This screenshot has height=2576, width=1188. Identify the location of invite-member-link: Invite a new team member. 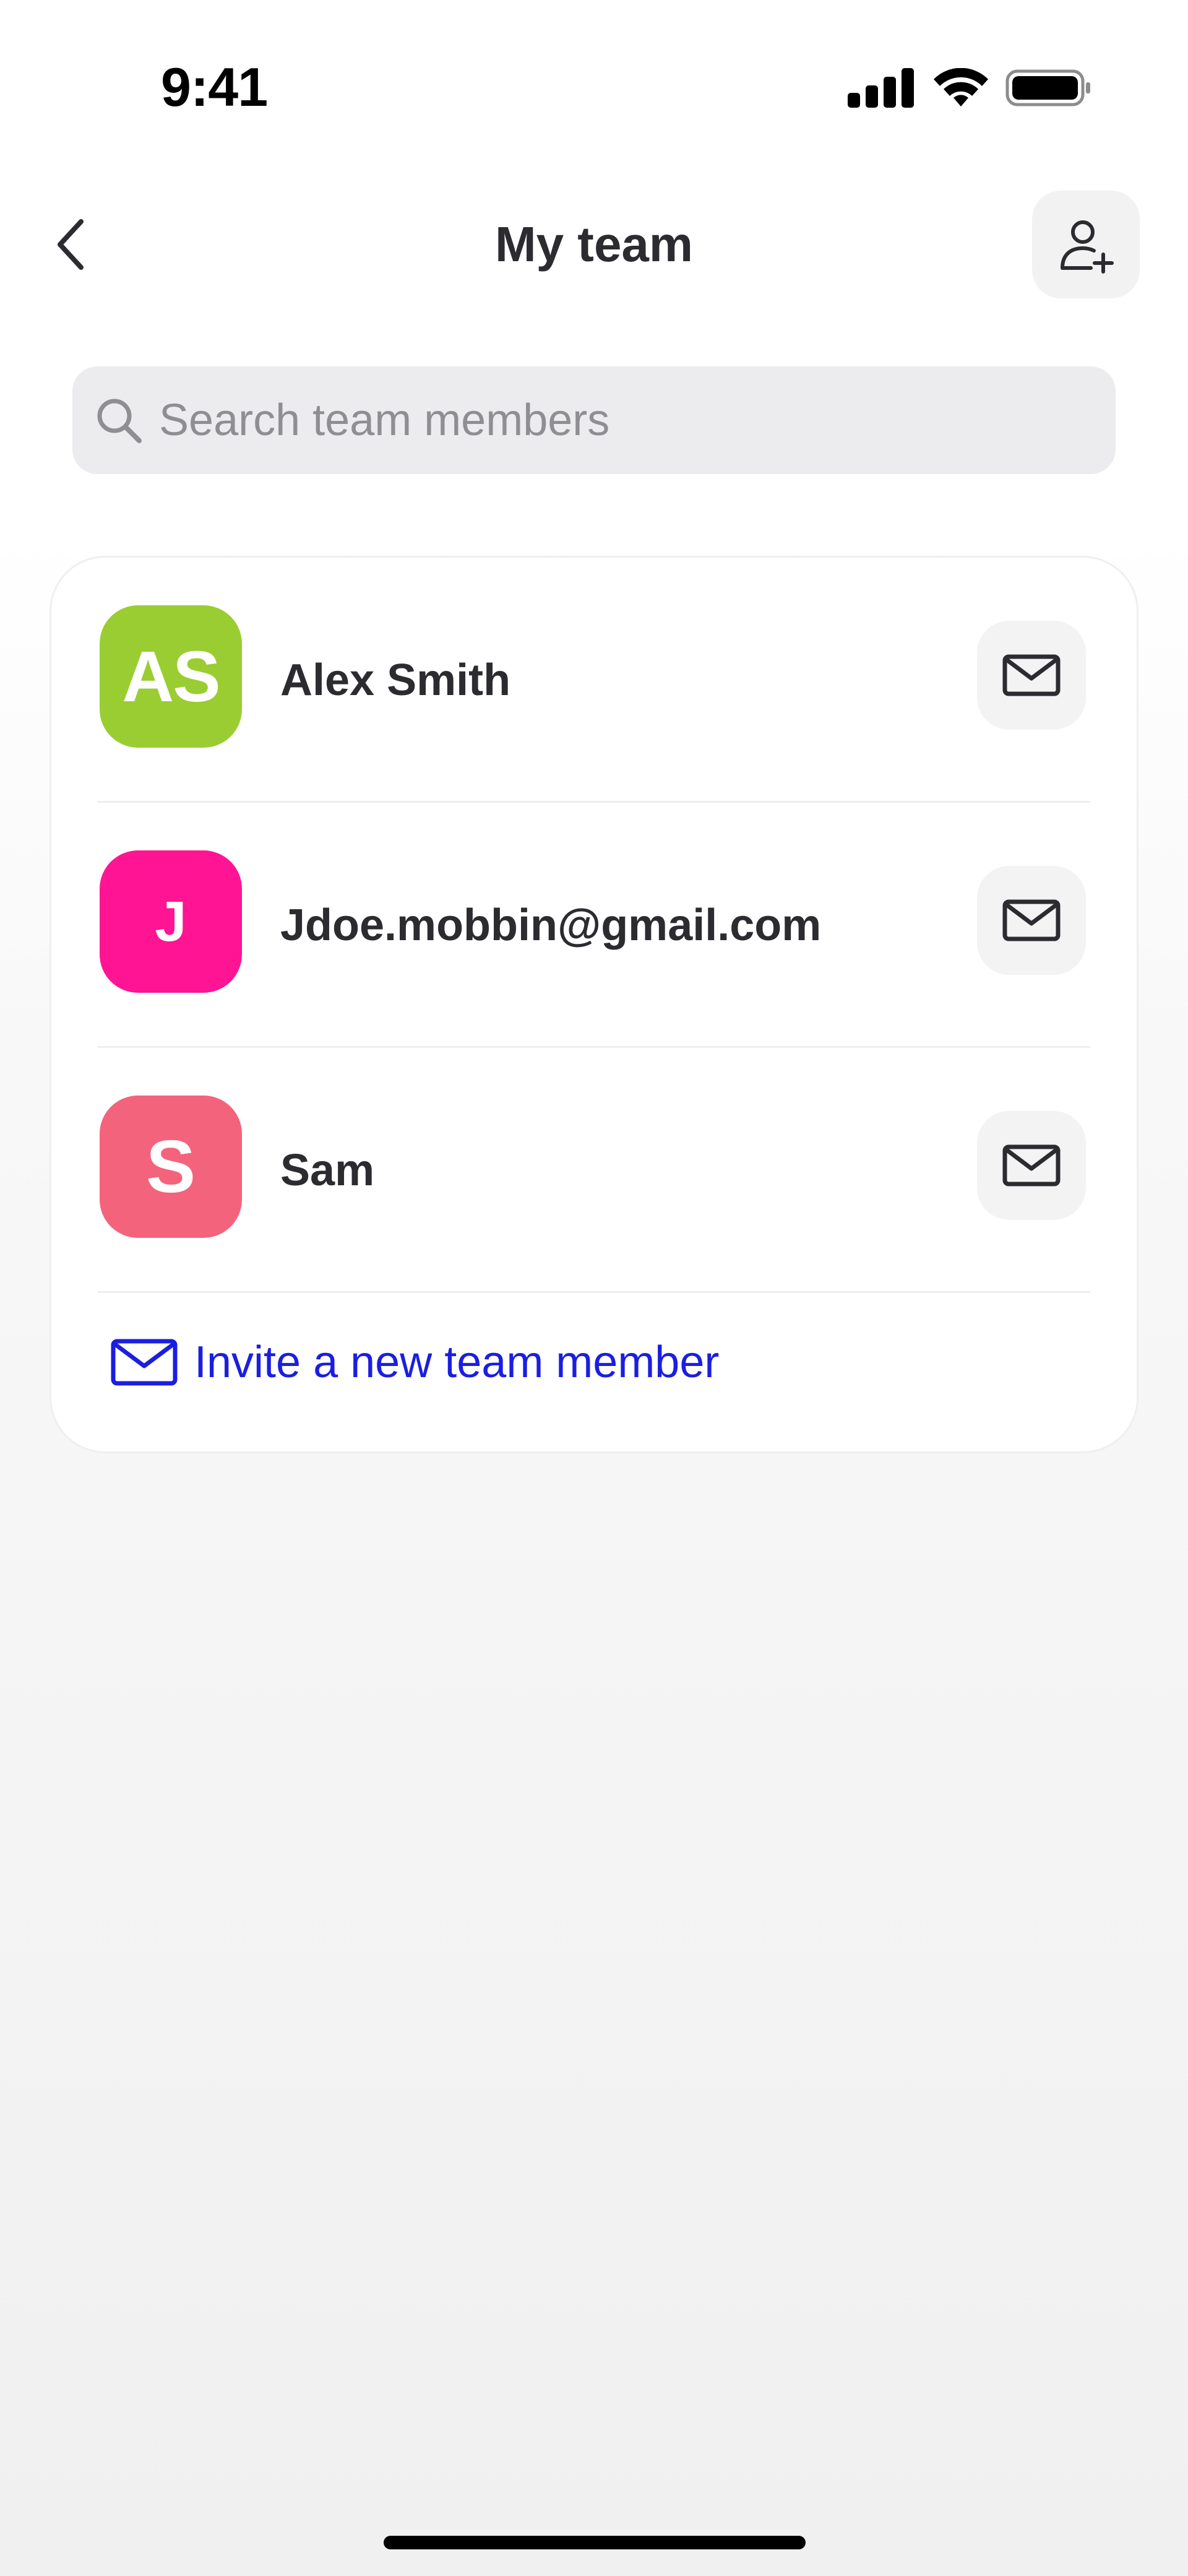
(414, 1362).